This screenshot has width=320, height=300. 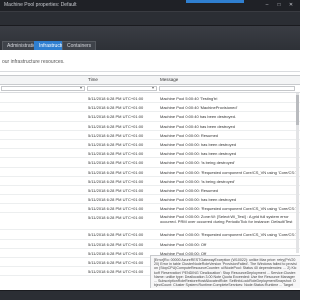 I want to click on tab-bar: Administration Infrastructure Containers, so click(x=150, y=38).